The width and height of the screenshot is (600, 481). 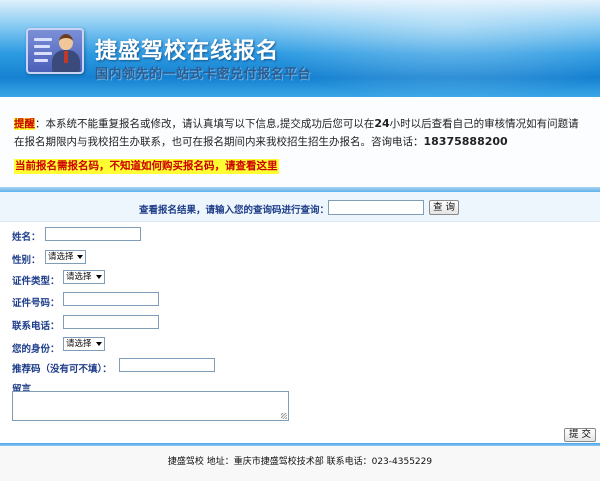 I want to click on name-label: 姓名：, so click(x=26, y=237).